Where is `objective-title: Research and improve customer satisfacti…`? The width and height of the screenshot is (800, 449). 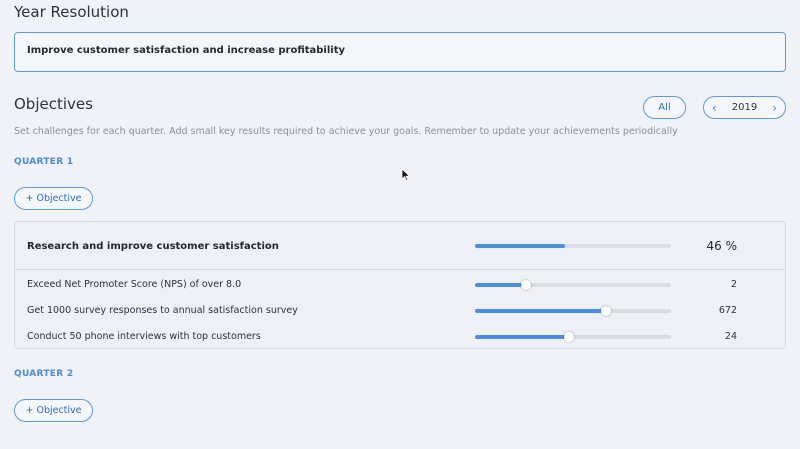 objective-title: Research and improve customer satisfacti… is located at coordinates (153, 246).